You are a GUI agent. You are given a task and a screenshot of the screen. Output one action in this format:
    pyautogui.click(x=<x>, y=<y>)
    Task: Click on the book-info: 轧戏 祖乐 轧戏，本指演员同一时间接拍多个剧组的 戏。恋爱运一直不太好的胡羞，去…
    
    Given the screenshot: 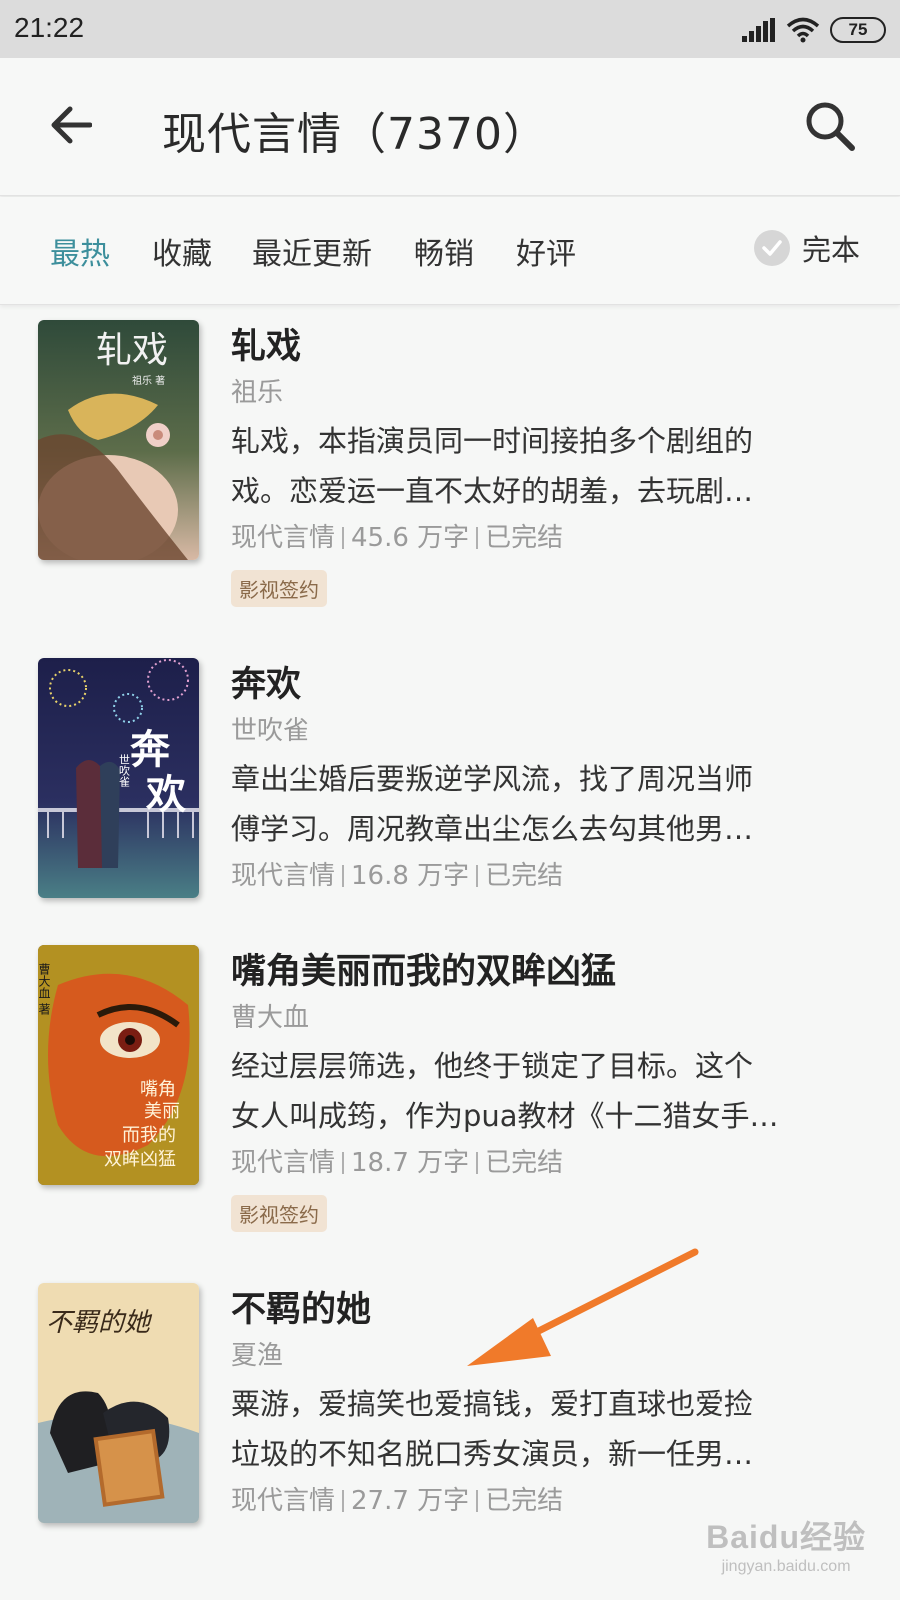 What is the action you would take?
    pyautogui.click(x=541, y=465)
    